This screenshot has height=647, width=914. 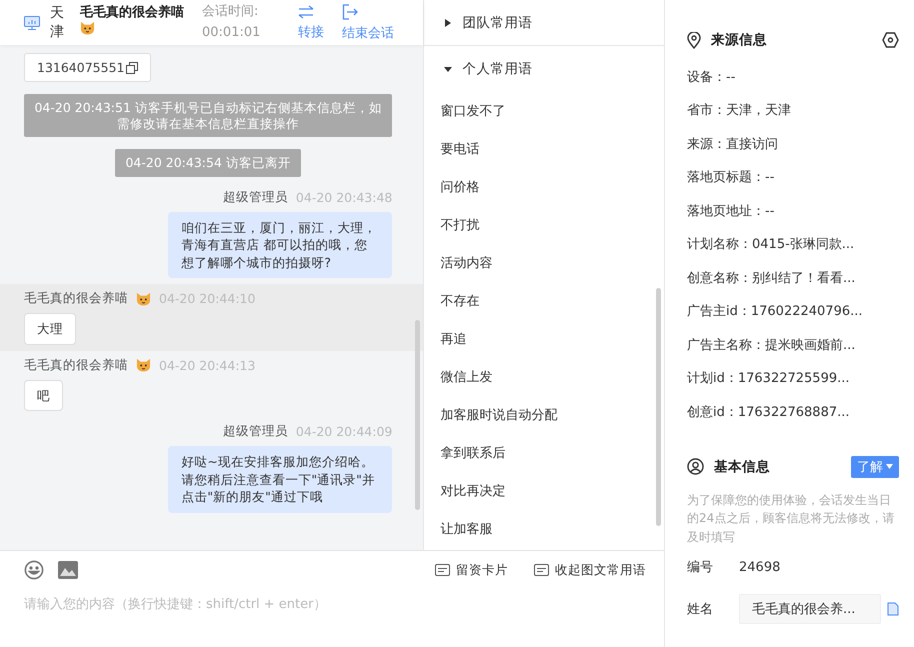 I want to click on message-time: 04-20 20:44:09, so click(x=344, y=432).